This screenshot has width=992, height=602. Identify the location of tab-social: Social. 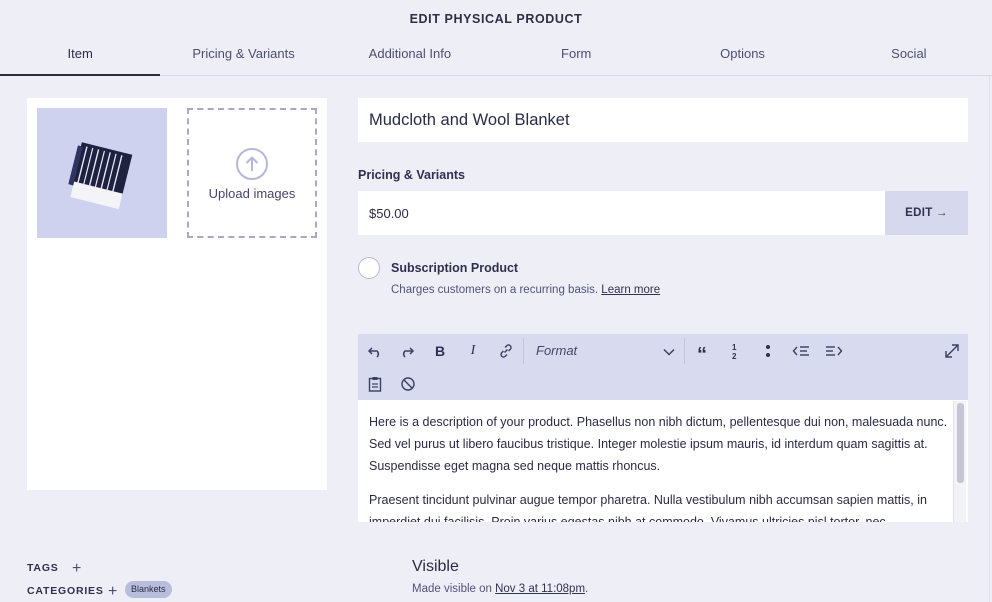
(909, 60).